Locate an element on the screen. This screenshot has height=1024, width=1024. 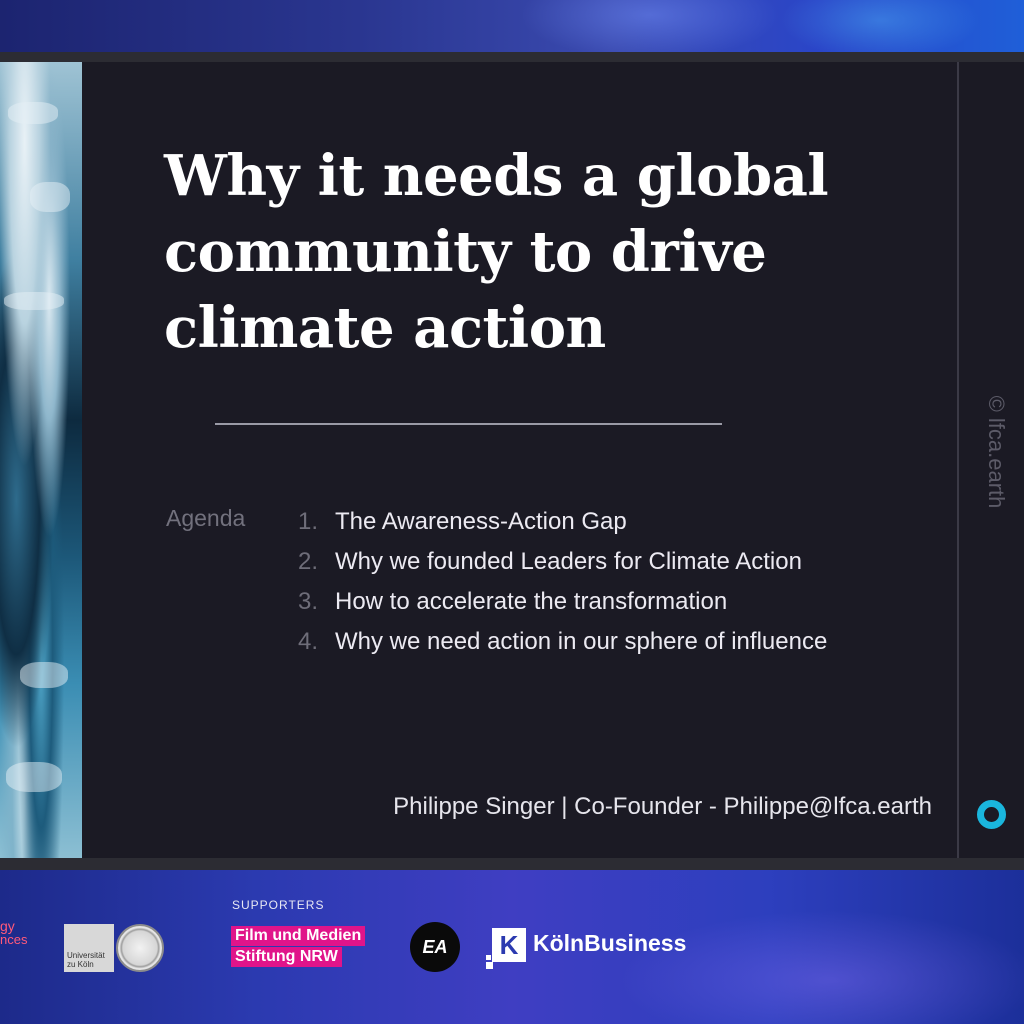
supporters-label: SUPPORTERS is located at coordinates (278, 905).